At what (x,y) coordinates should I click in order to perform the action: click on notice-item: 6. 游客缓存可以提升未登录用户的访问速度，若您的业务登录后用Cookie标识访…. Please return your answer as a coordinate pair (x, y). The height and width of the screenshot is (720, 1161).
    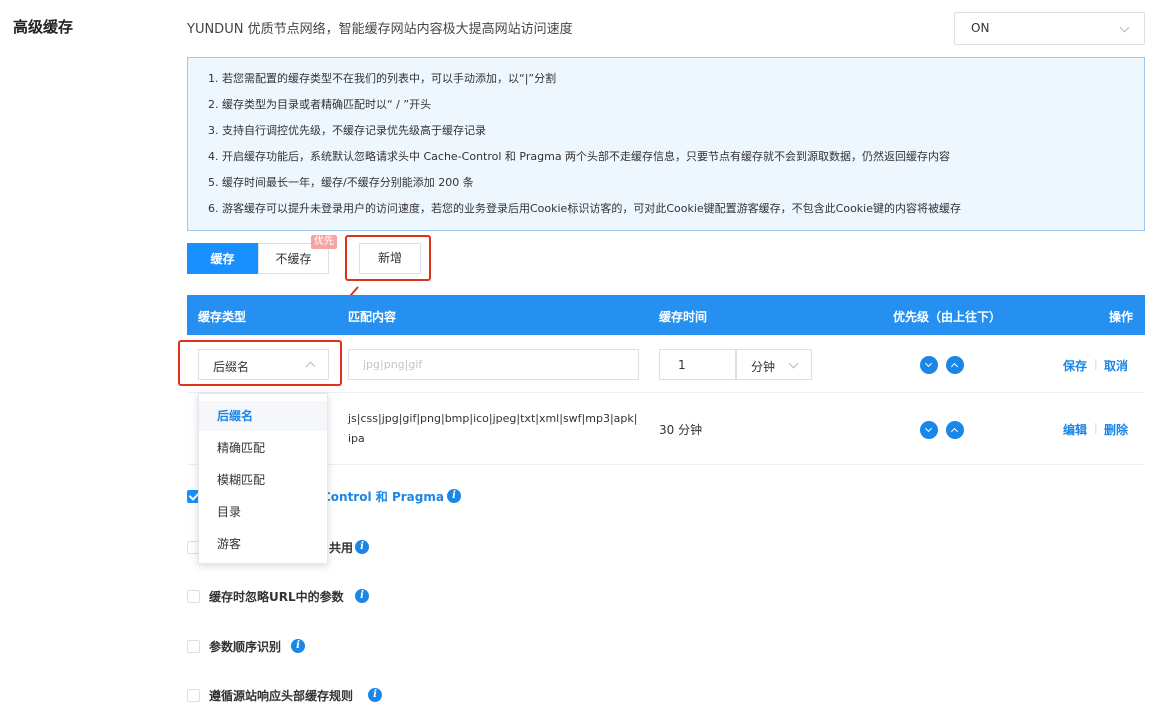
    Looking at the image, I should click on (584, 208).